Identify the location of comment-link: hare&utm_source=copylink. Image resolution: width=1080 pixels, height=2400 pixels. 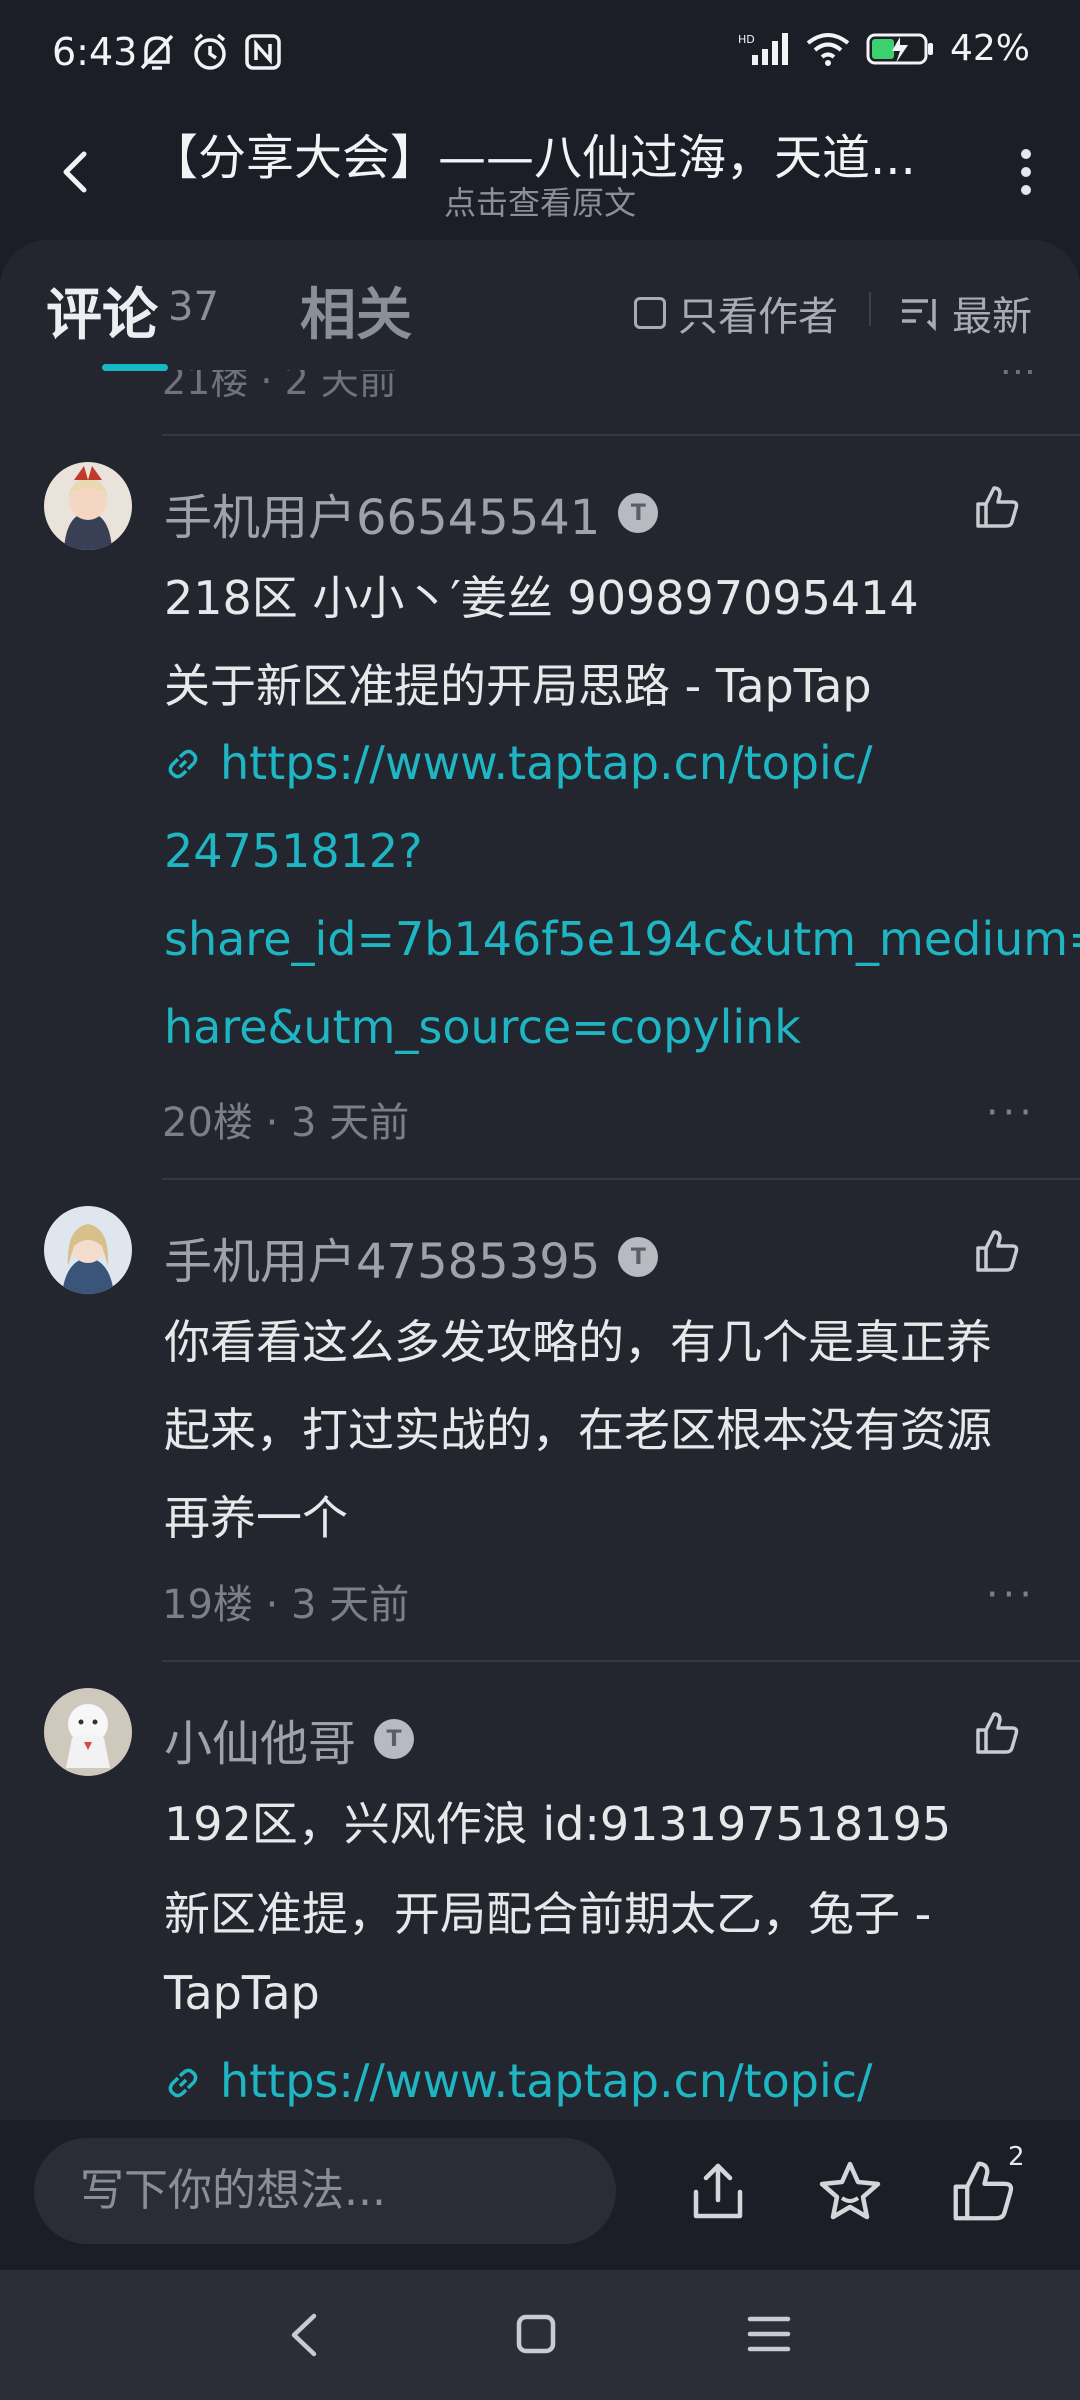
(482, 1027).